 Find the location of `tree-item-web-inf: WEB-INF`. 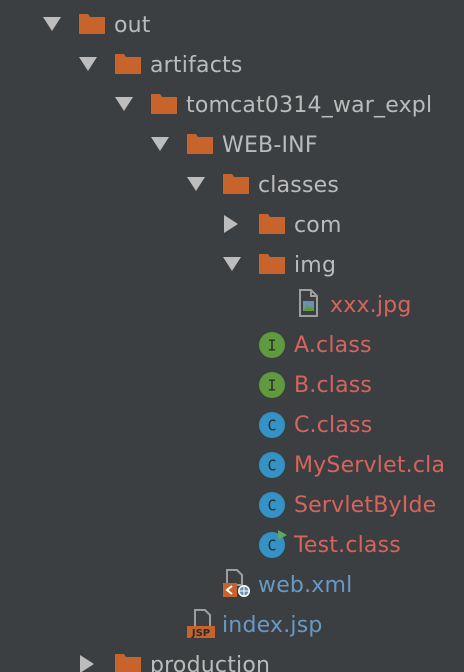

tree-item-web-inf: WEB-INF is located at coordinates (232, 144).